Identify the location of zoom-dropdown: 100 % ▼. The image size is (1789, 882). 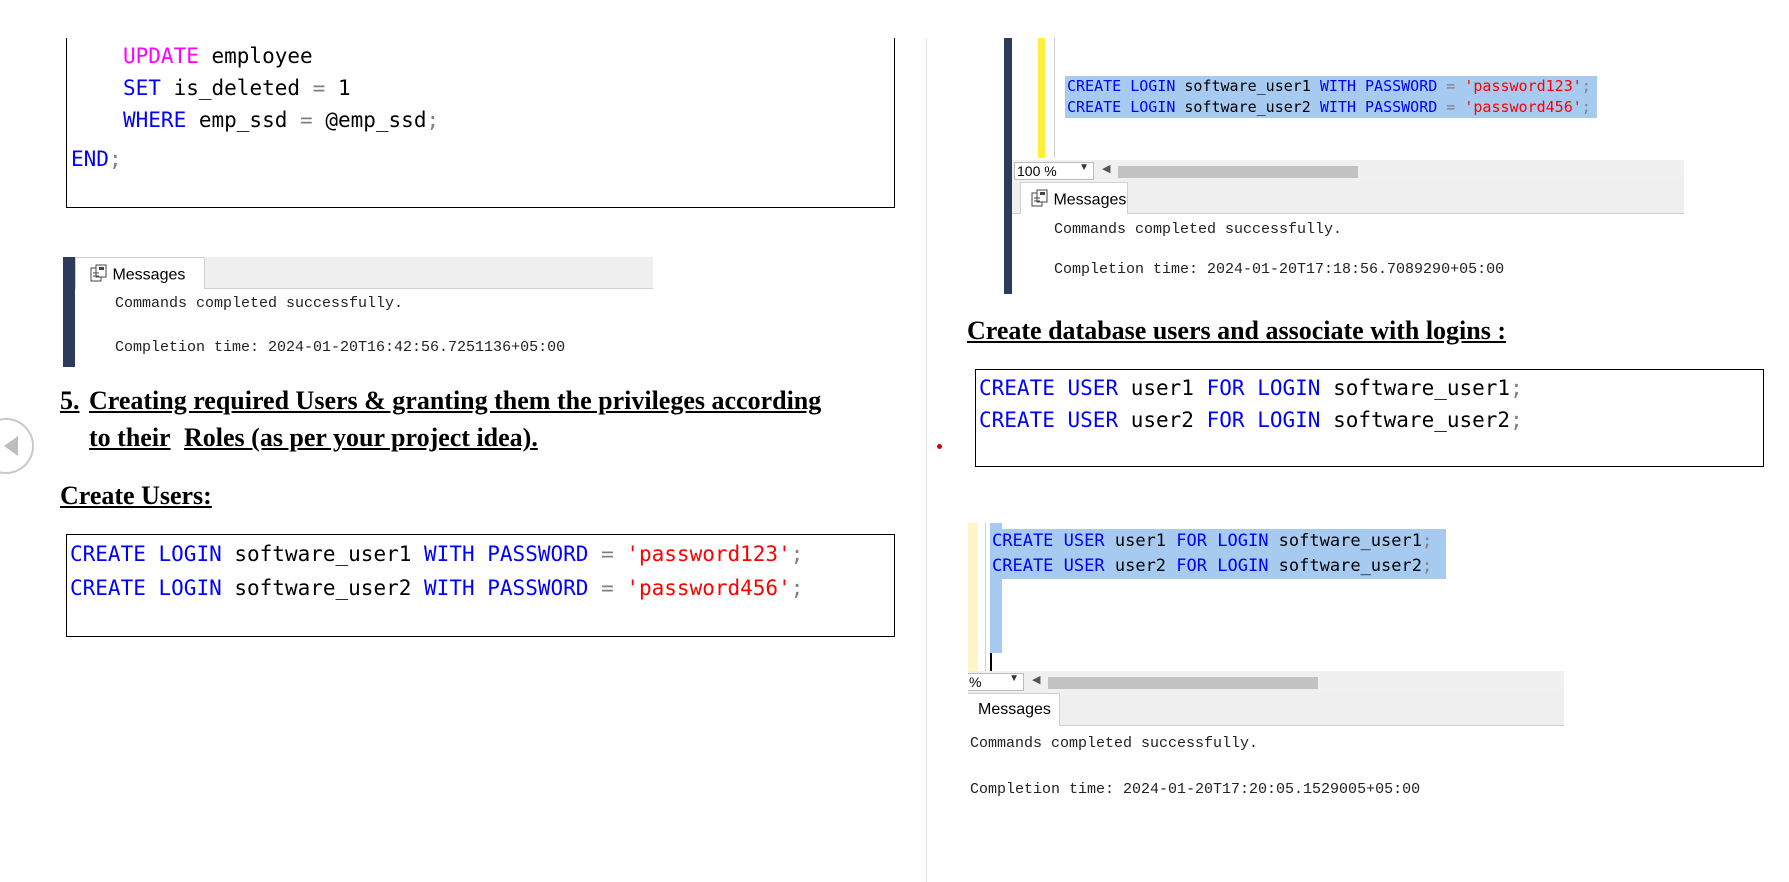
(1054, 171).